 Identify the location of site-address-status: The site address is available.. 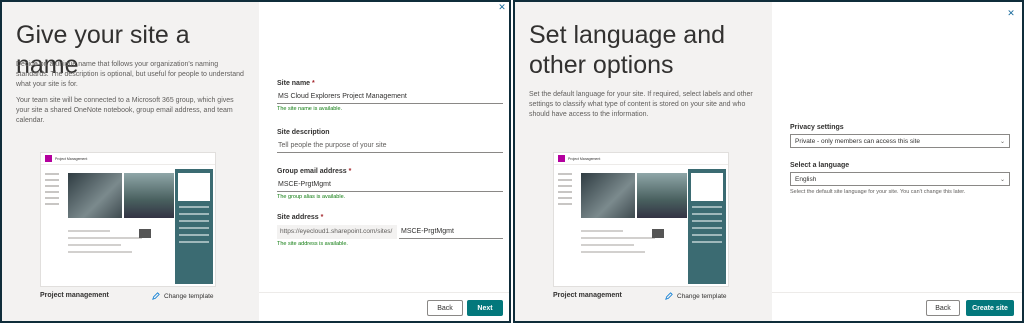
(312, 244).